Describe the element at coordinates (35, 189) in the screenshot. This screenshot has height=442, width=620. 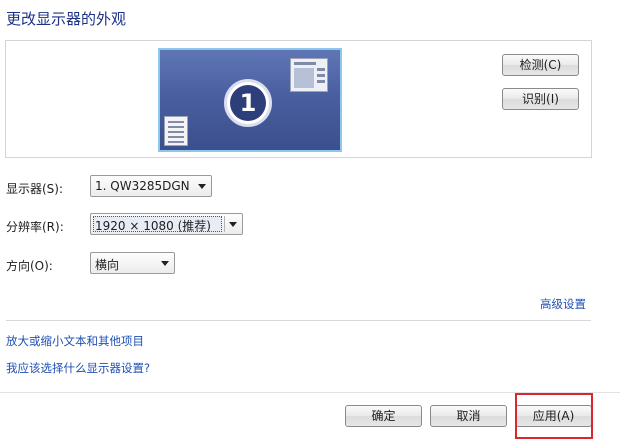
I see `display-label: 显示器(S):` at that location.